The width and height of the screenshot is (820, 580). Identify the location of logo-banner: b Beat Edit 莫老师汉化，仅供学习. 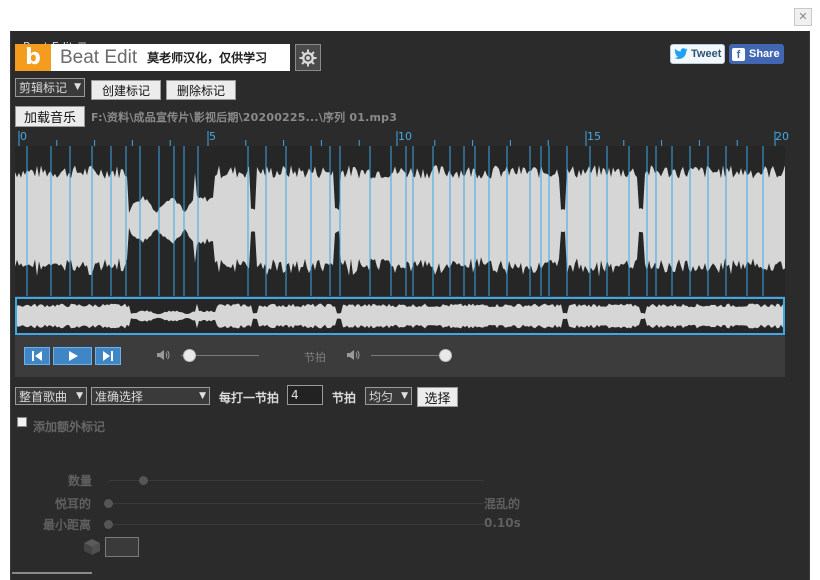
(152, 57).